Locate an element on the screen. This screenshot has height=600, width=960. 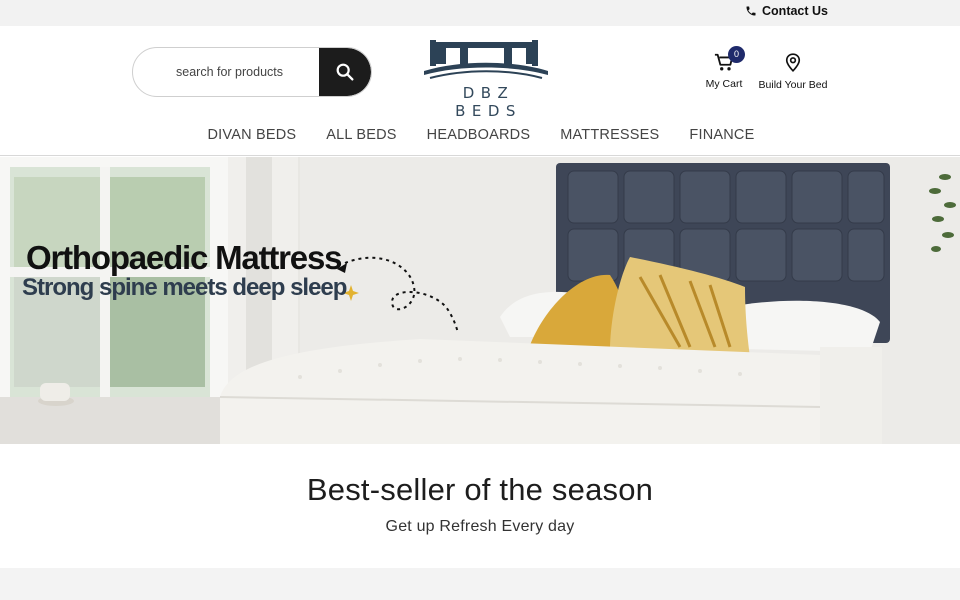
search-button is located at coordinates (345, 72).